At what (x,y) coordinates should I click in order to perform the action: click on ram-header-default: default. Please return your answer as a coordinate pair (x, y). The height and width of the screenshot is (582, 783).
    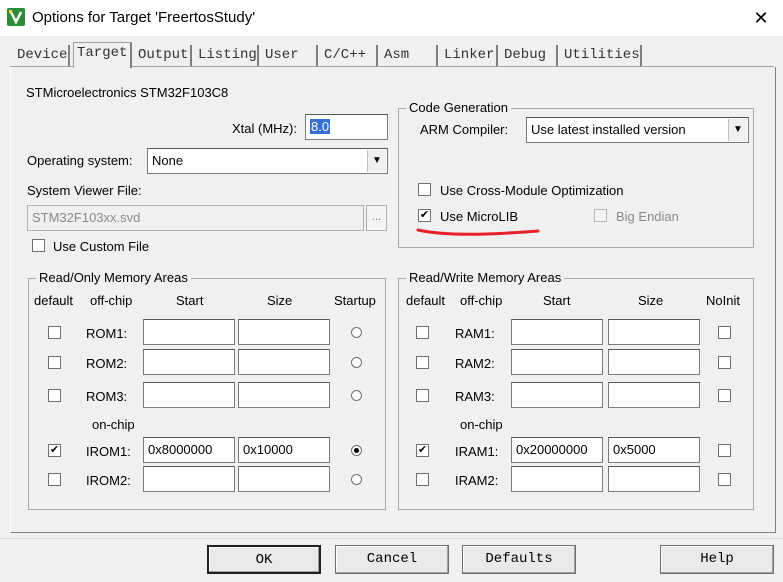
    Looking at the image, I should click on (426, 300).